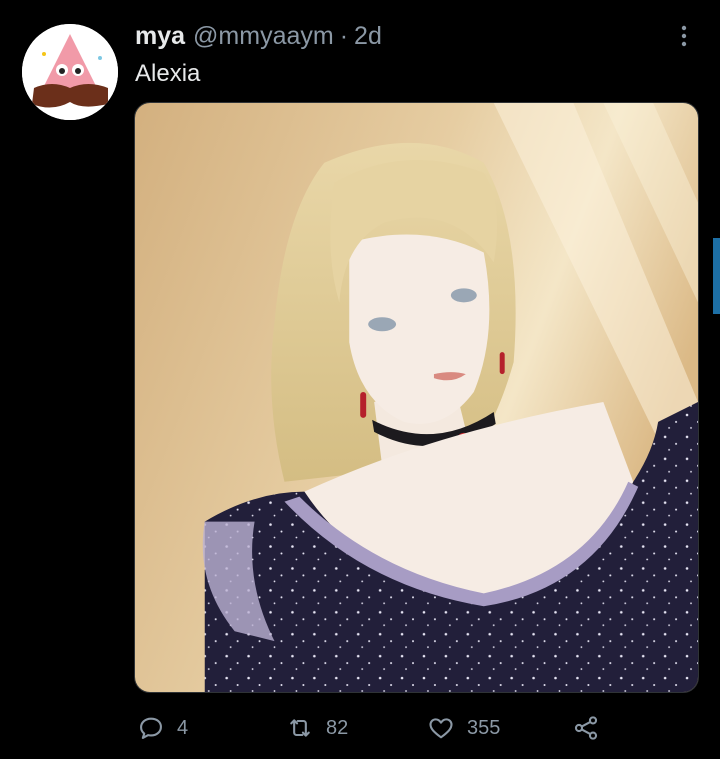 The height and width of the screenshot is (759, 720). I want to click on reply-button: 4, so click(162, 728).